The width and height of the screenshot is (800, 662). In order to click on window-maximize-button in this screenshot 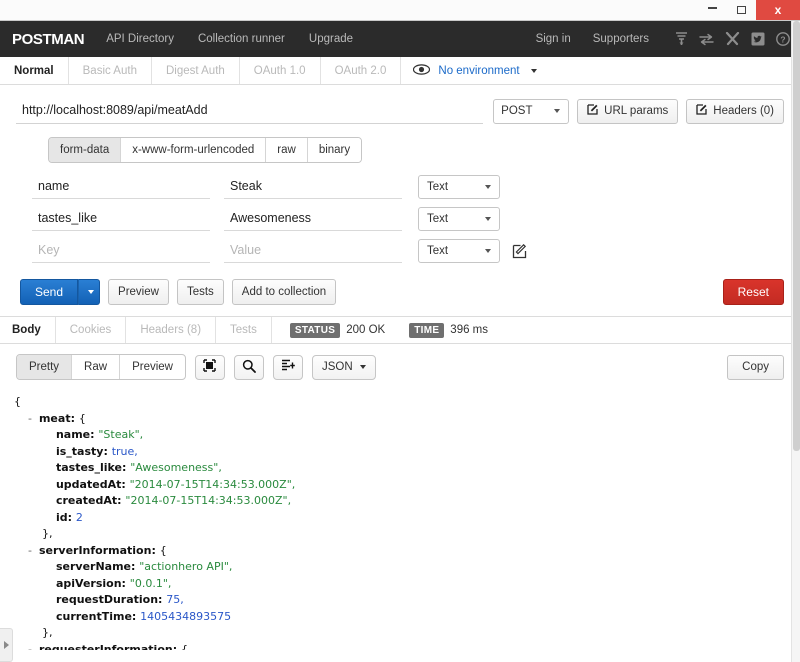, I will do `click(741, 10)`.